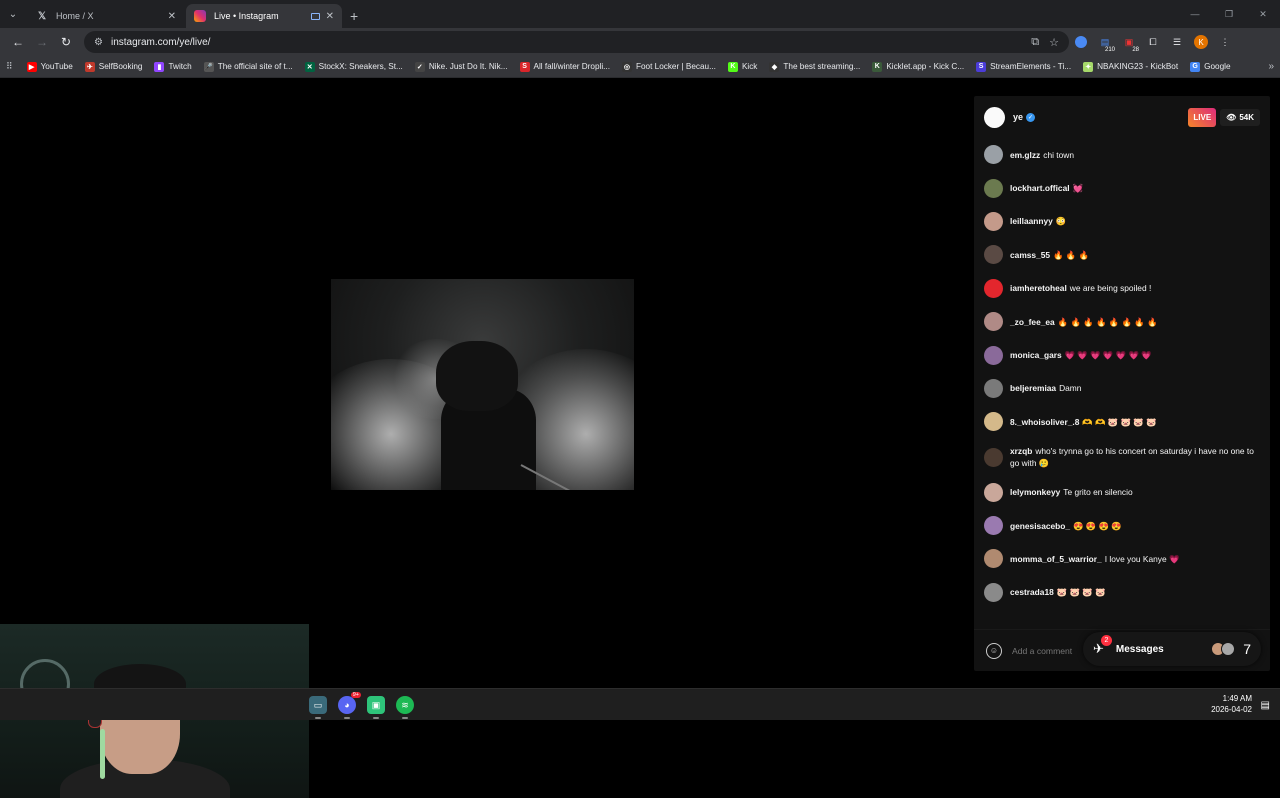  I want to click on minimize-icon: —, so click(1195, 14).